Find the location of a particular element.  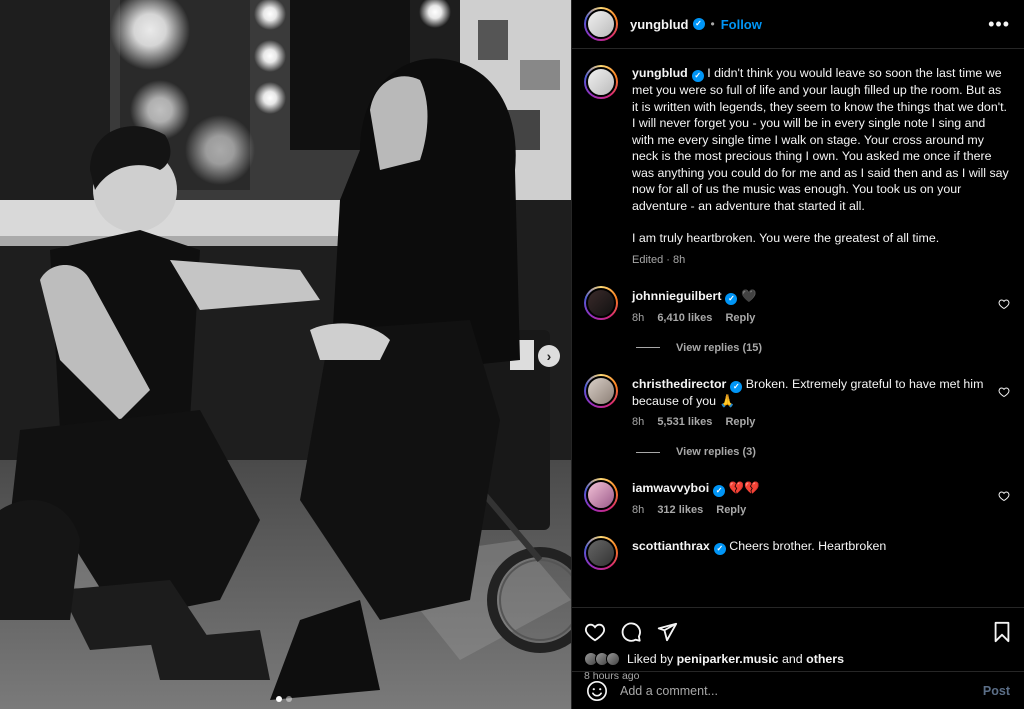

carousel-next-button: › is located at coordinates (549, 356).